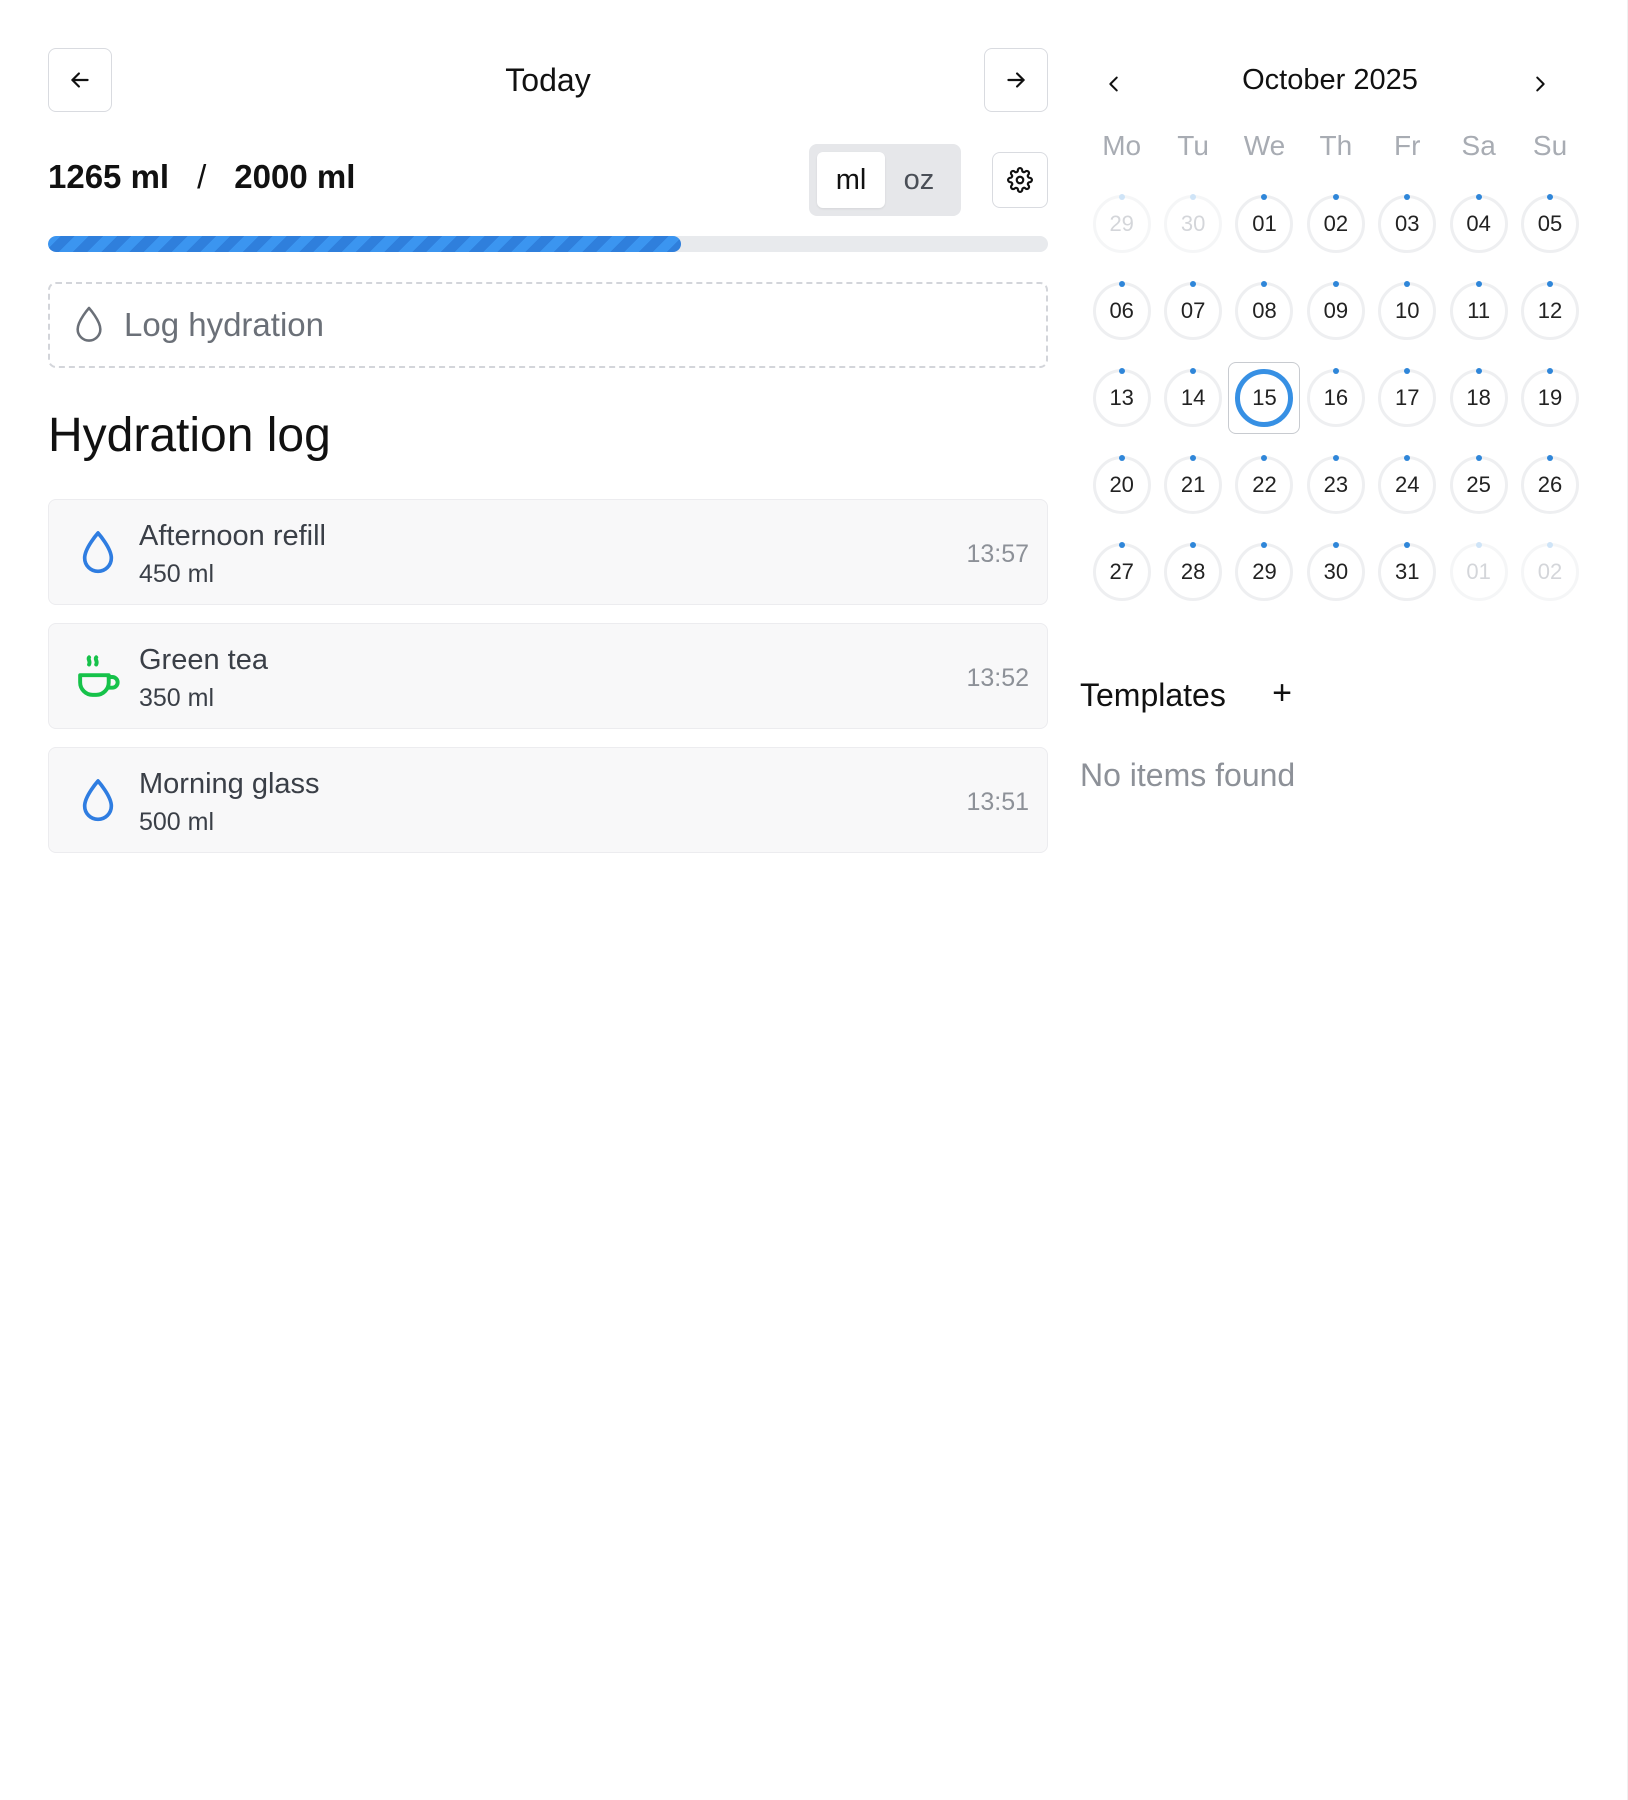 The width and height of the screenshot is (1628, 1800). I want to click on calendar-day-ring: 18, so click(1478, 397).